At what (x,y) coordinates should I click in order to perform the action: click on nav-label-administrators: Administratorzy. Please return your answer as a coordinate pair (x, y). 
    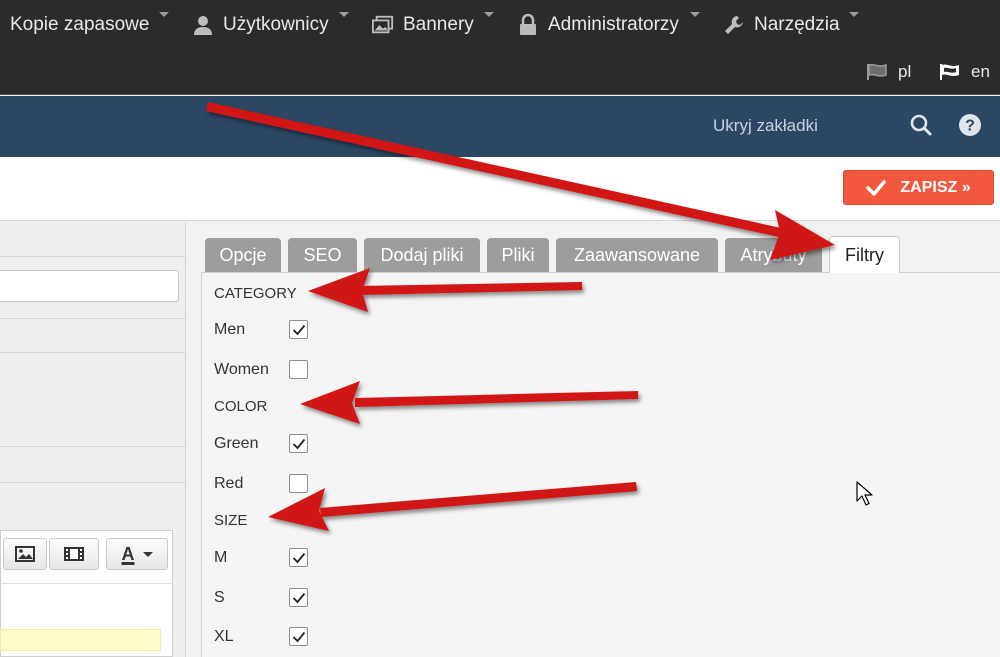
    Looking at the image, I should click on (613, 24).